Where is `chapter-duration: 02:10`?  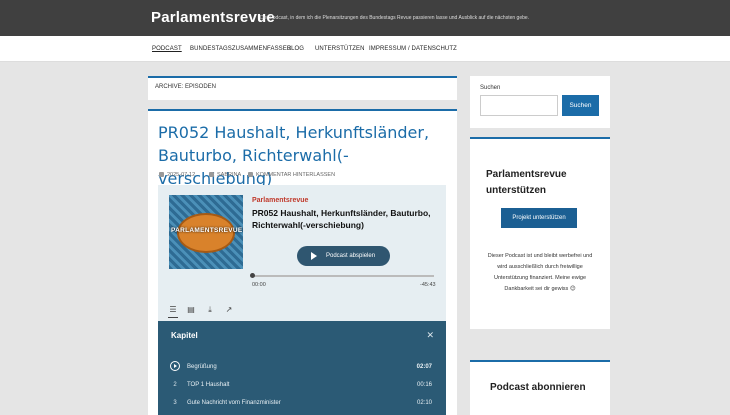 chapter-duration: 02:10 is located at coordinates (424, 403).